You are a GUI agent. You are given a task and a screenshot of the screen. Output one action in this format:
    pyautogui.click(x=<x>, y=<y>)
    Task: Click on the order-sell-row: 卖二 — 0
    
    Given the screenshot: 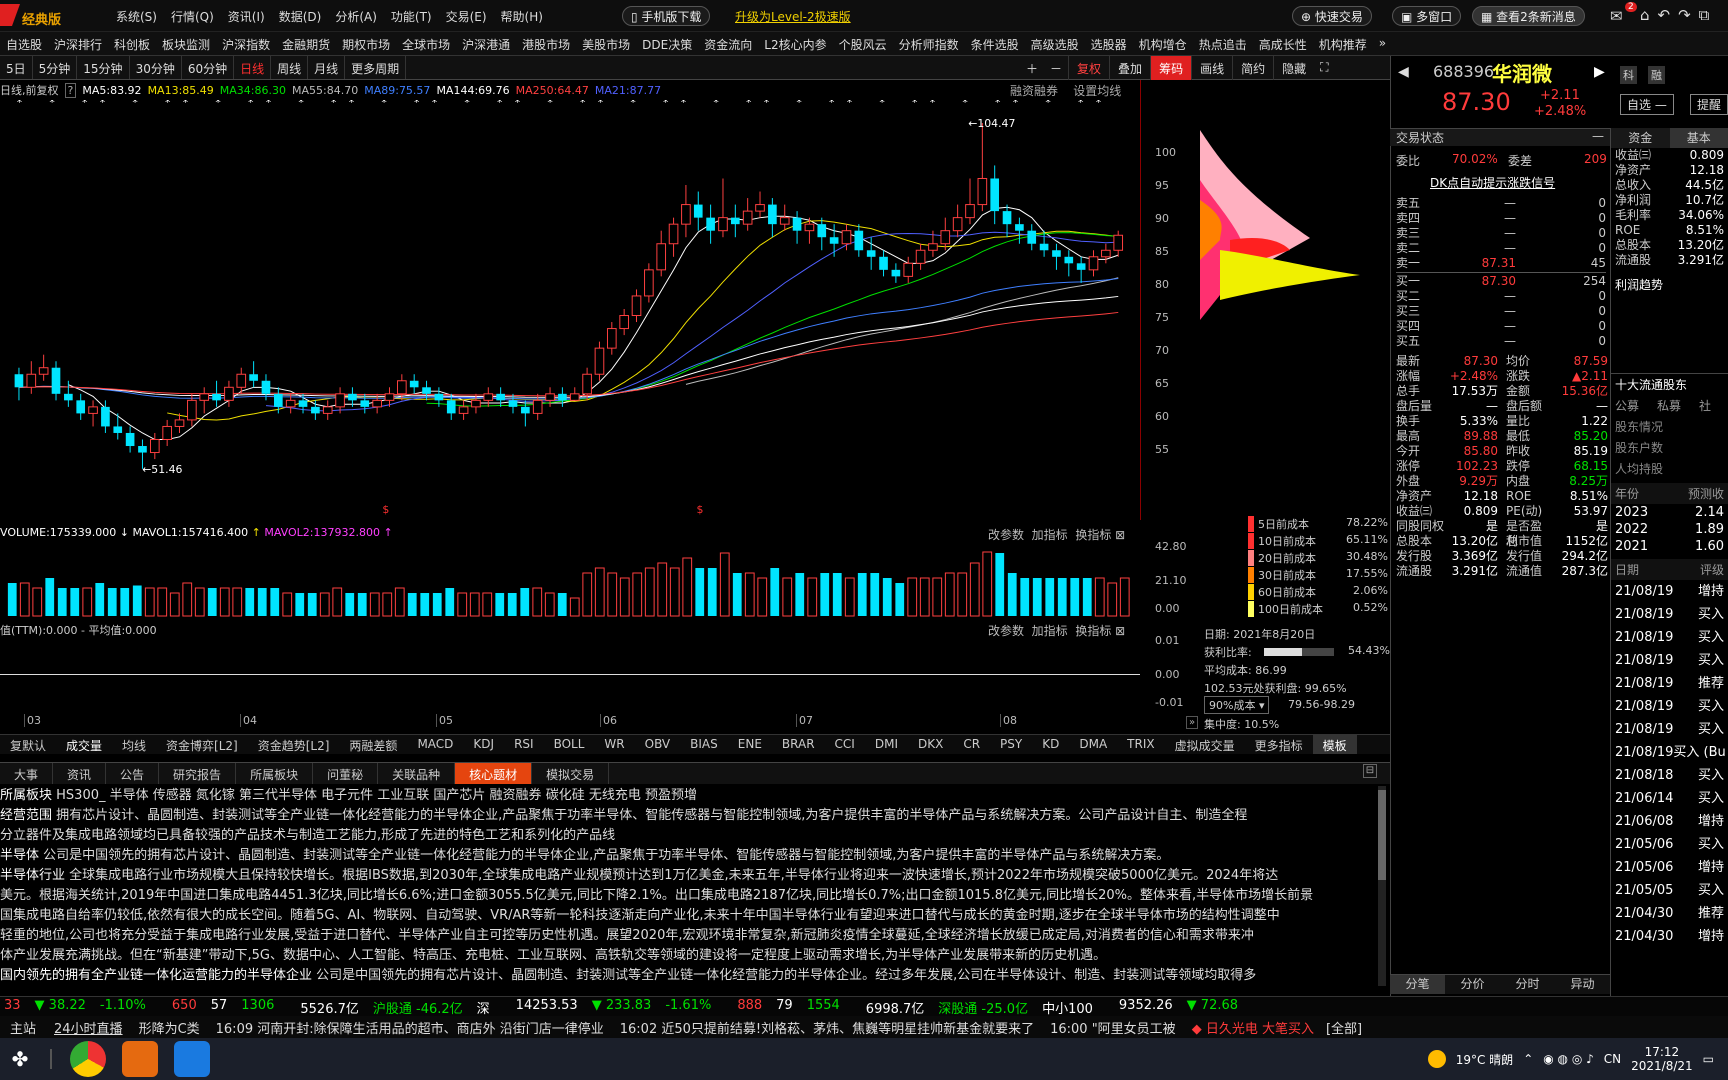 What is the action you would take?
    pyautogui.click(x=1501, y=248)
    